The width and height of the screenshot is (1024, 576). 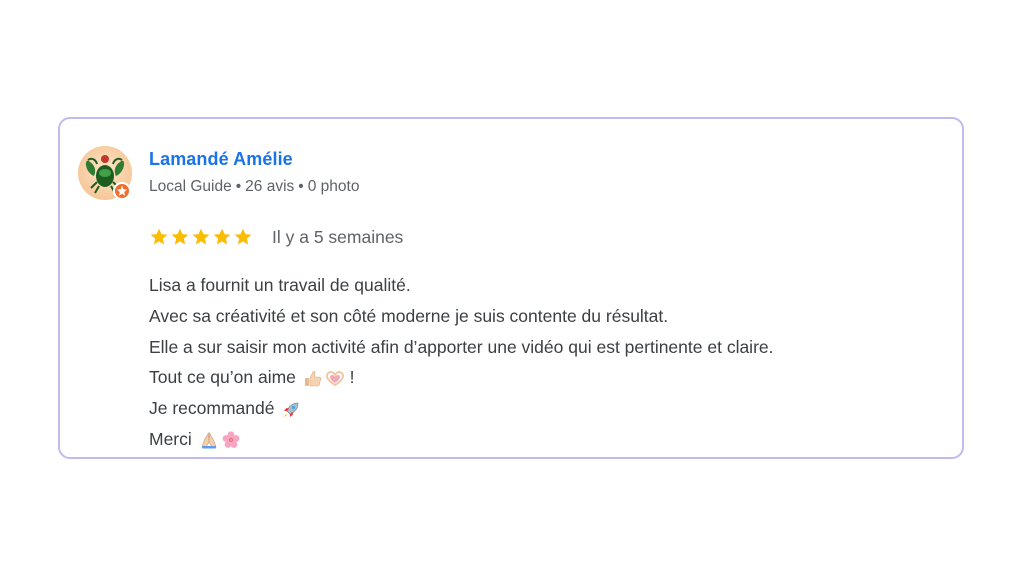 I want to click on rating-row: Il y a 5 semaines, so click(x=276, y=237).